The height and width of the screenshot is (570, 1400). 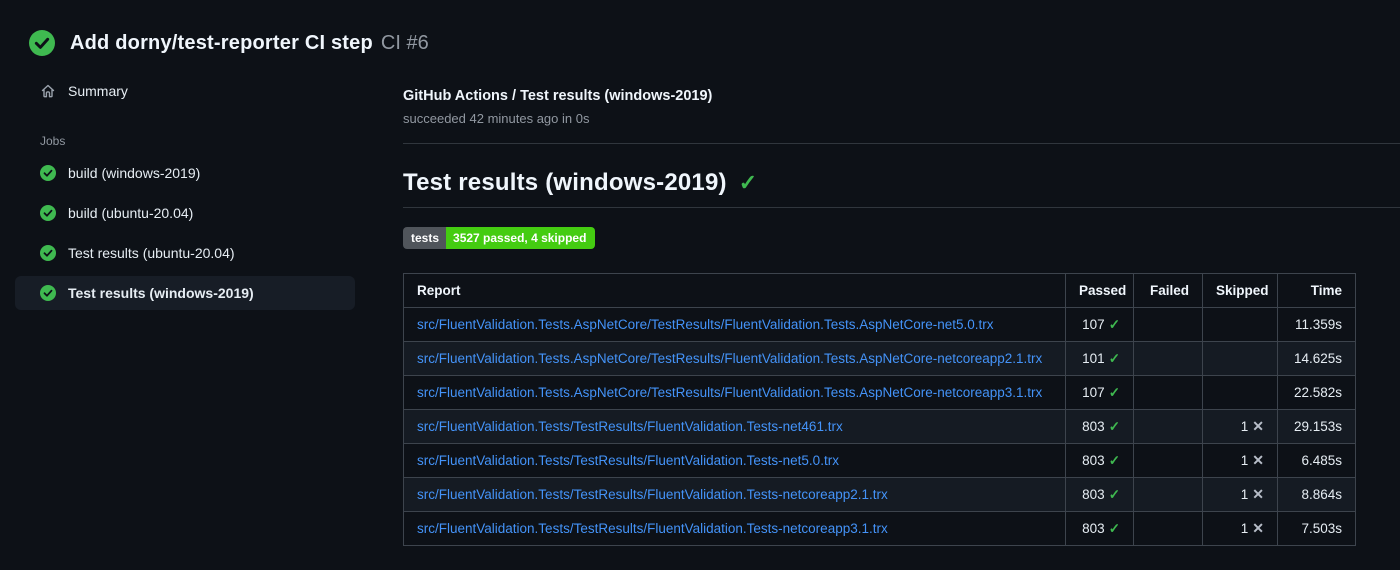 What do you see at coordinates (131, 213) in the screenshot?
I see `job-label: build (ubuntu-20.04)` at bounding box center [131, 213].